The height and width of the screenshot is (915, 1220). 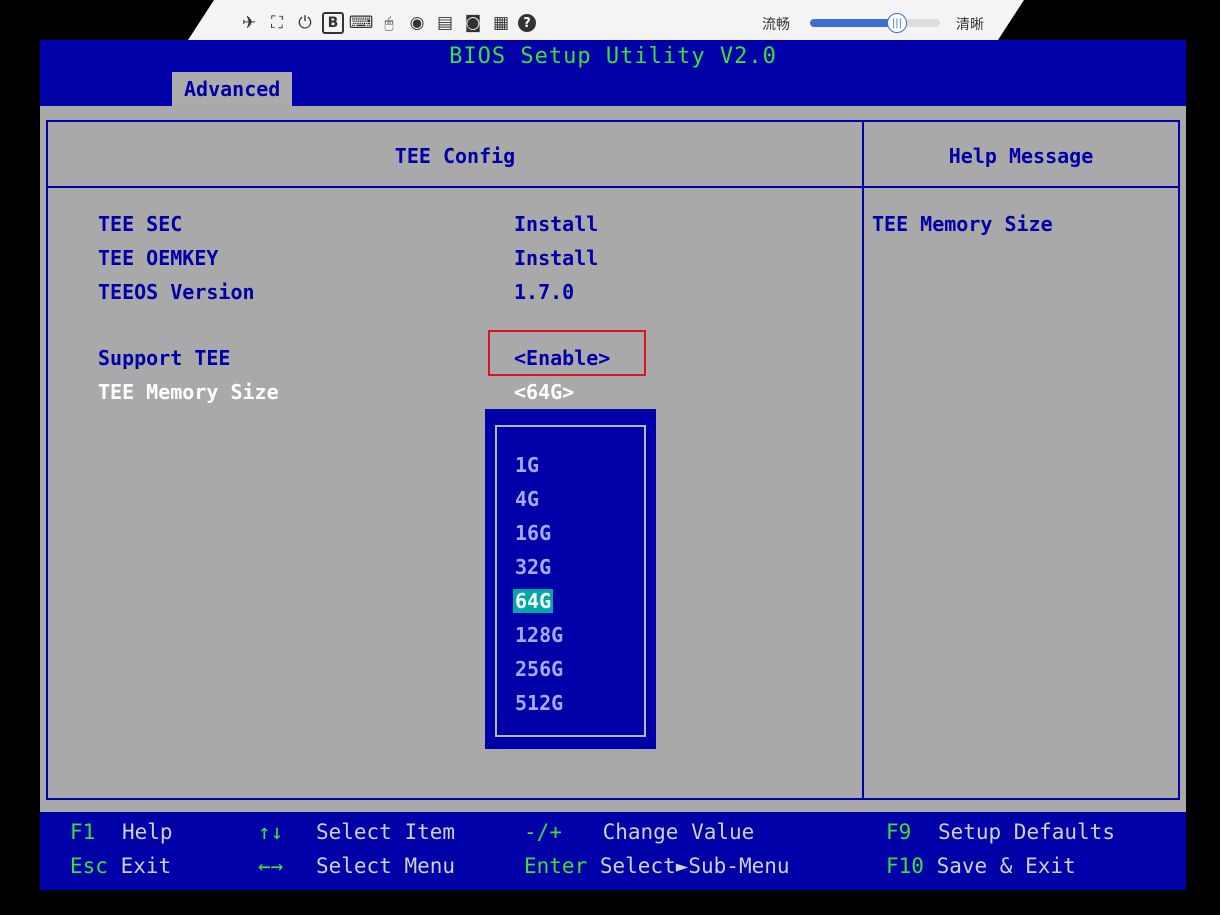 I want to click on footer-desc: Help, so click(x=147, y=832).